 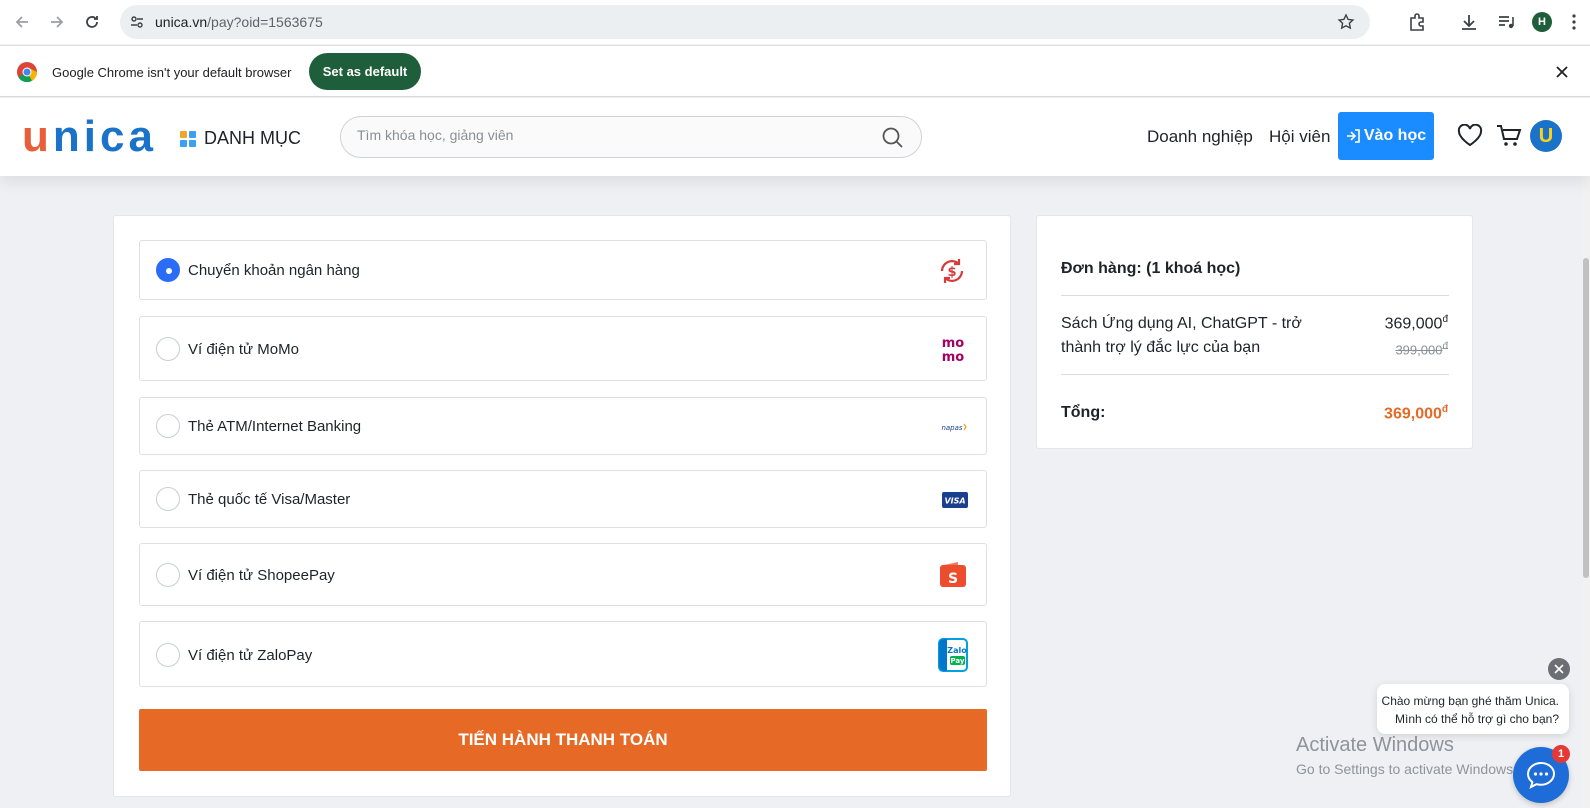 I want to click on svg-text: S, so click(x=953, y=579).